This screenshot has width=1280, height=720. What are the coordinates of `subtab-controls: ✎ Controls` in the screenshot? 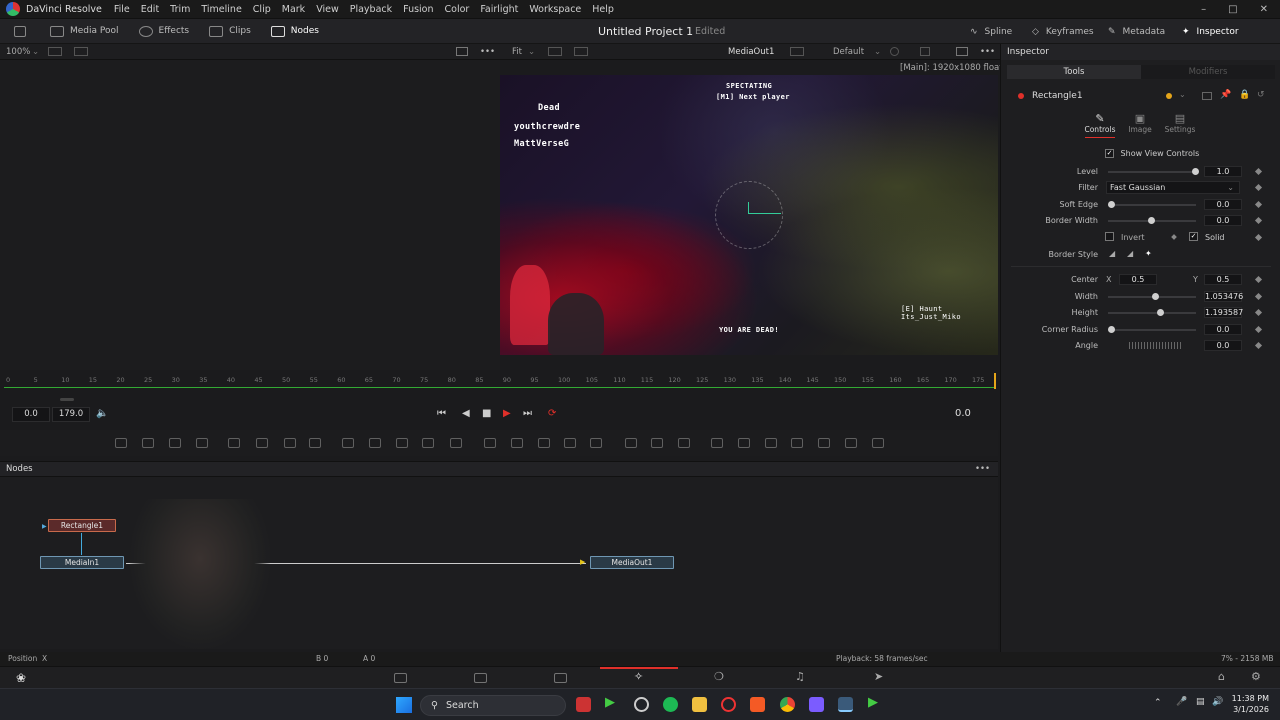 It's located at (1100, 123).